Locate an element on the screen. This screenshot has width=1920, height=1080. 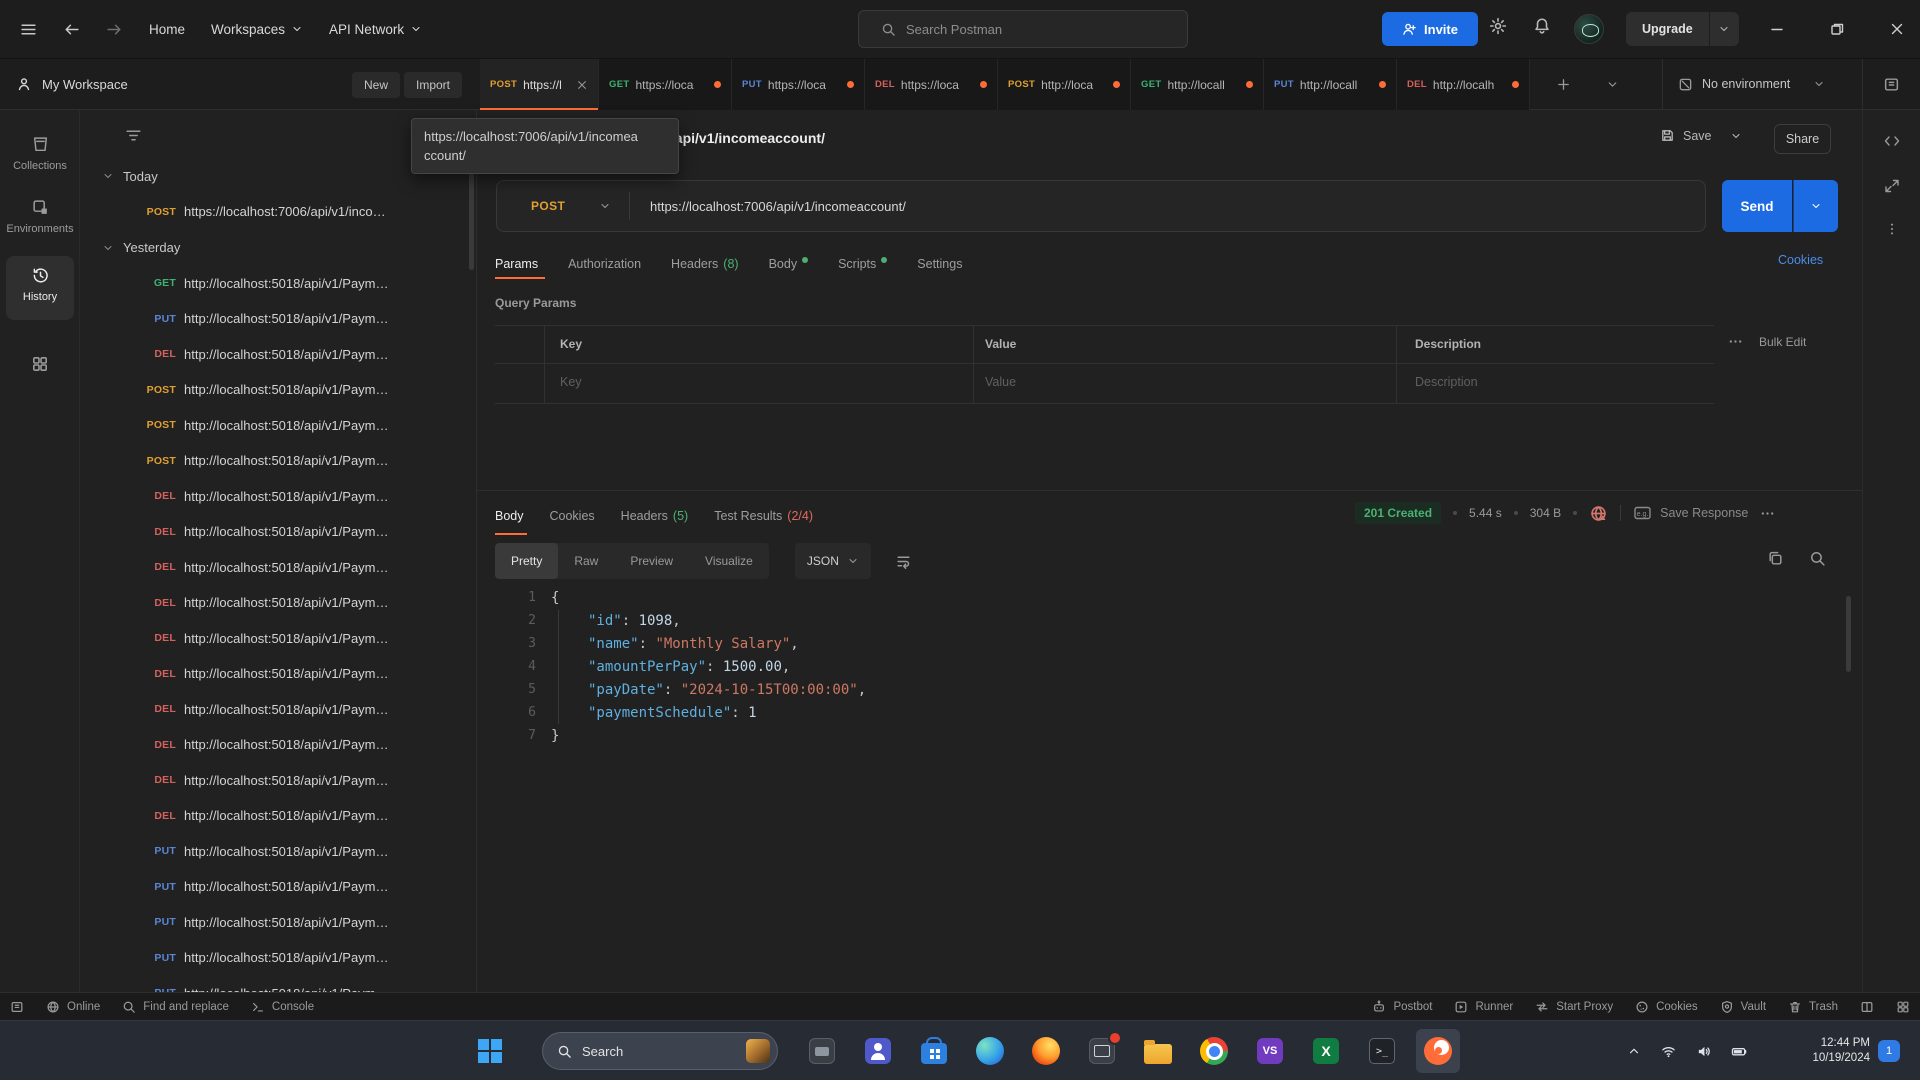
view-tab: Preview is located at coordinates (651, 561).